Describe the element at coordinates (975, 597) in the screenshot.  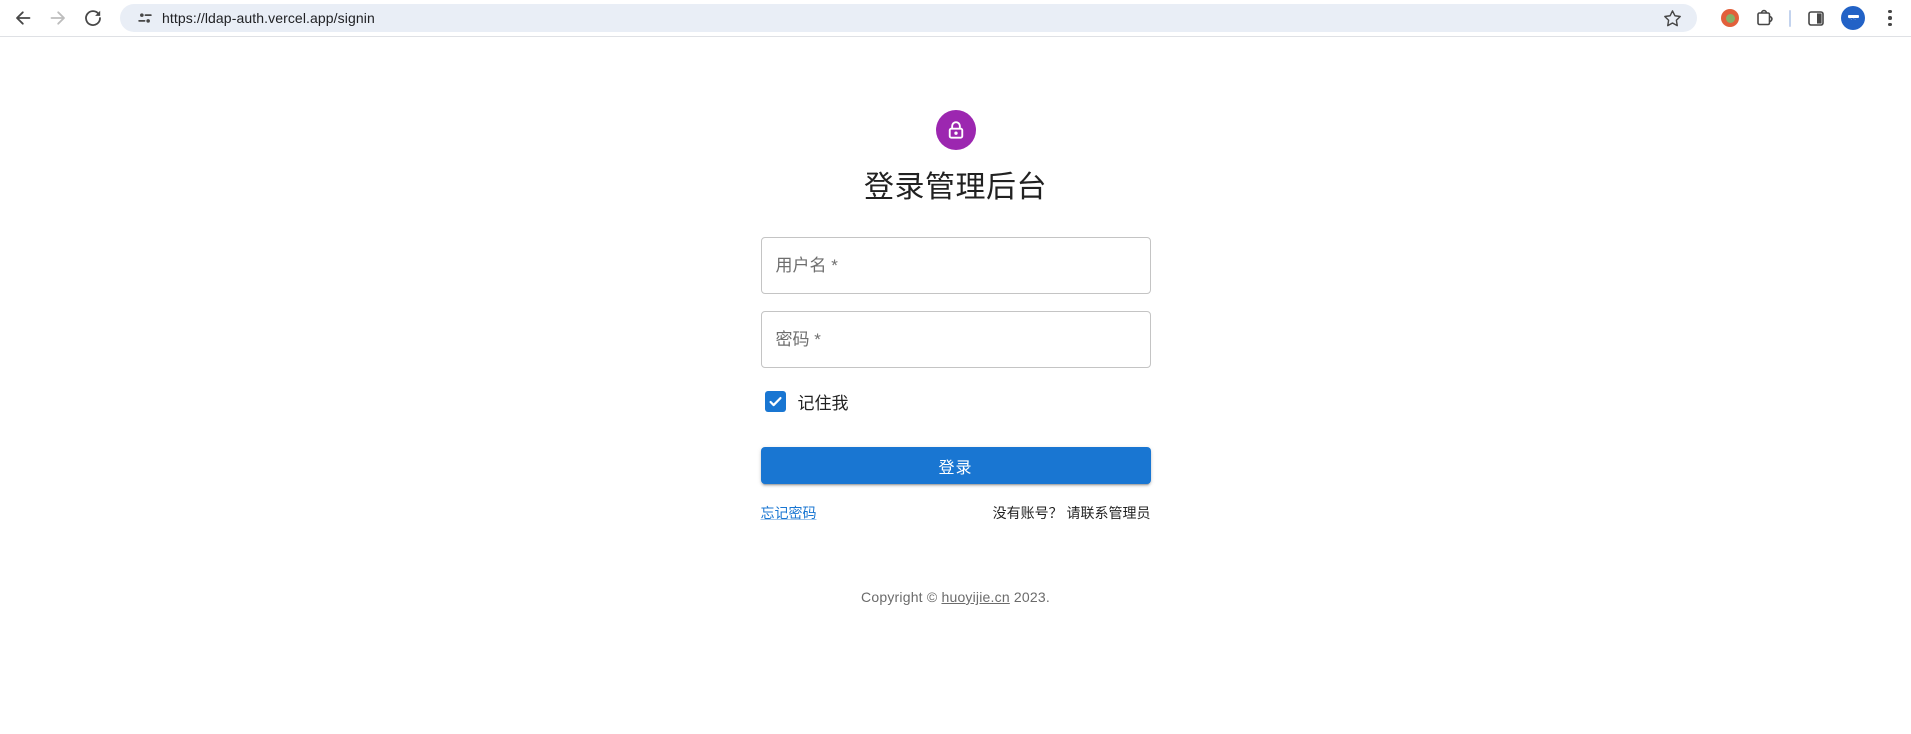
I see `copyright-site-link: huoyijie.cn` at that location.